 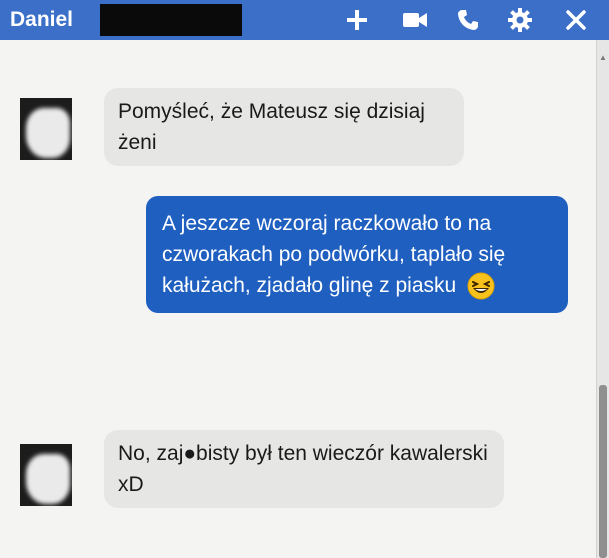 I want to click on chat-header: Daniel, so click(x=304, y=20).